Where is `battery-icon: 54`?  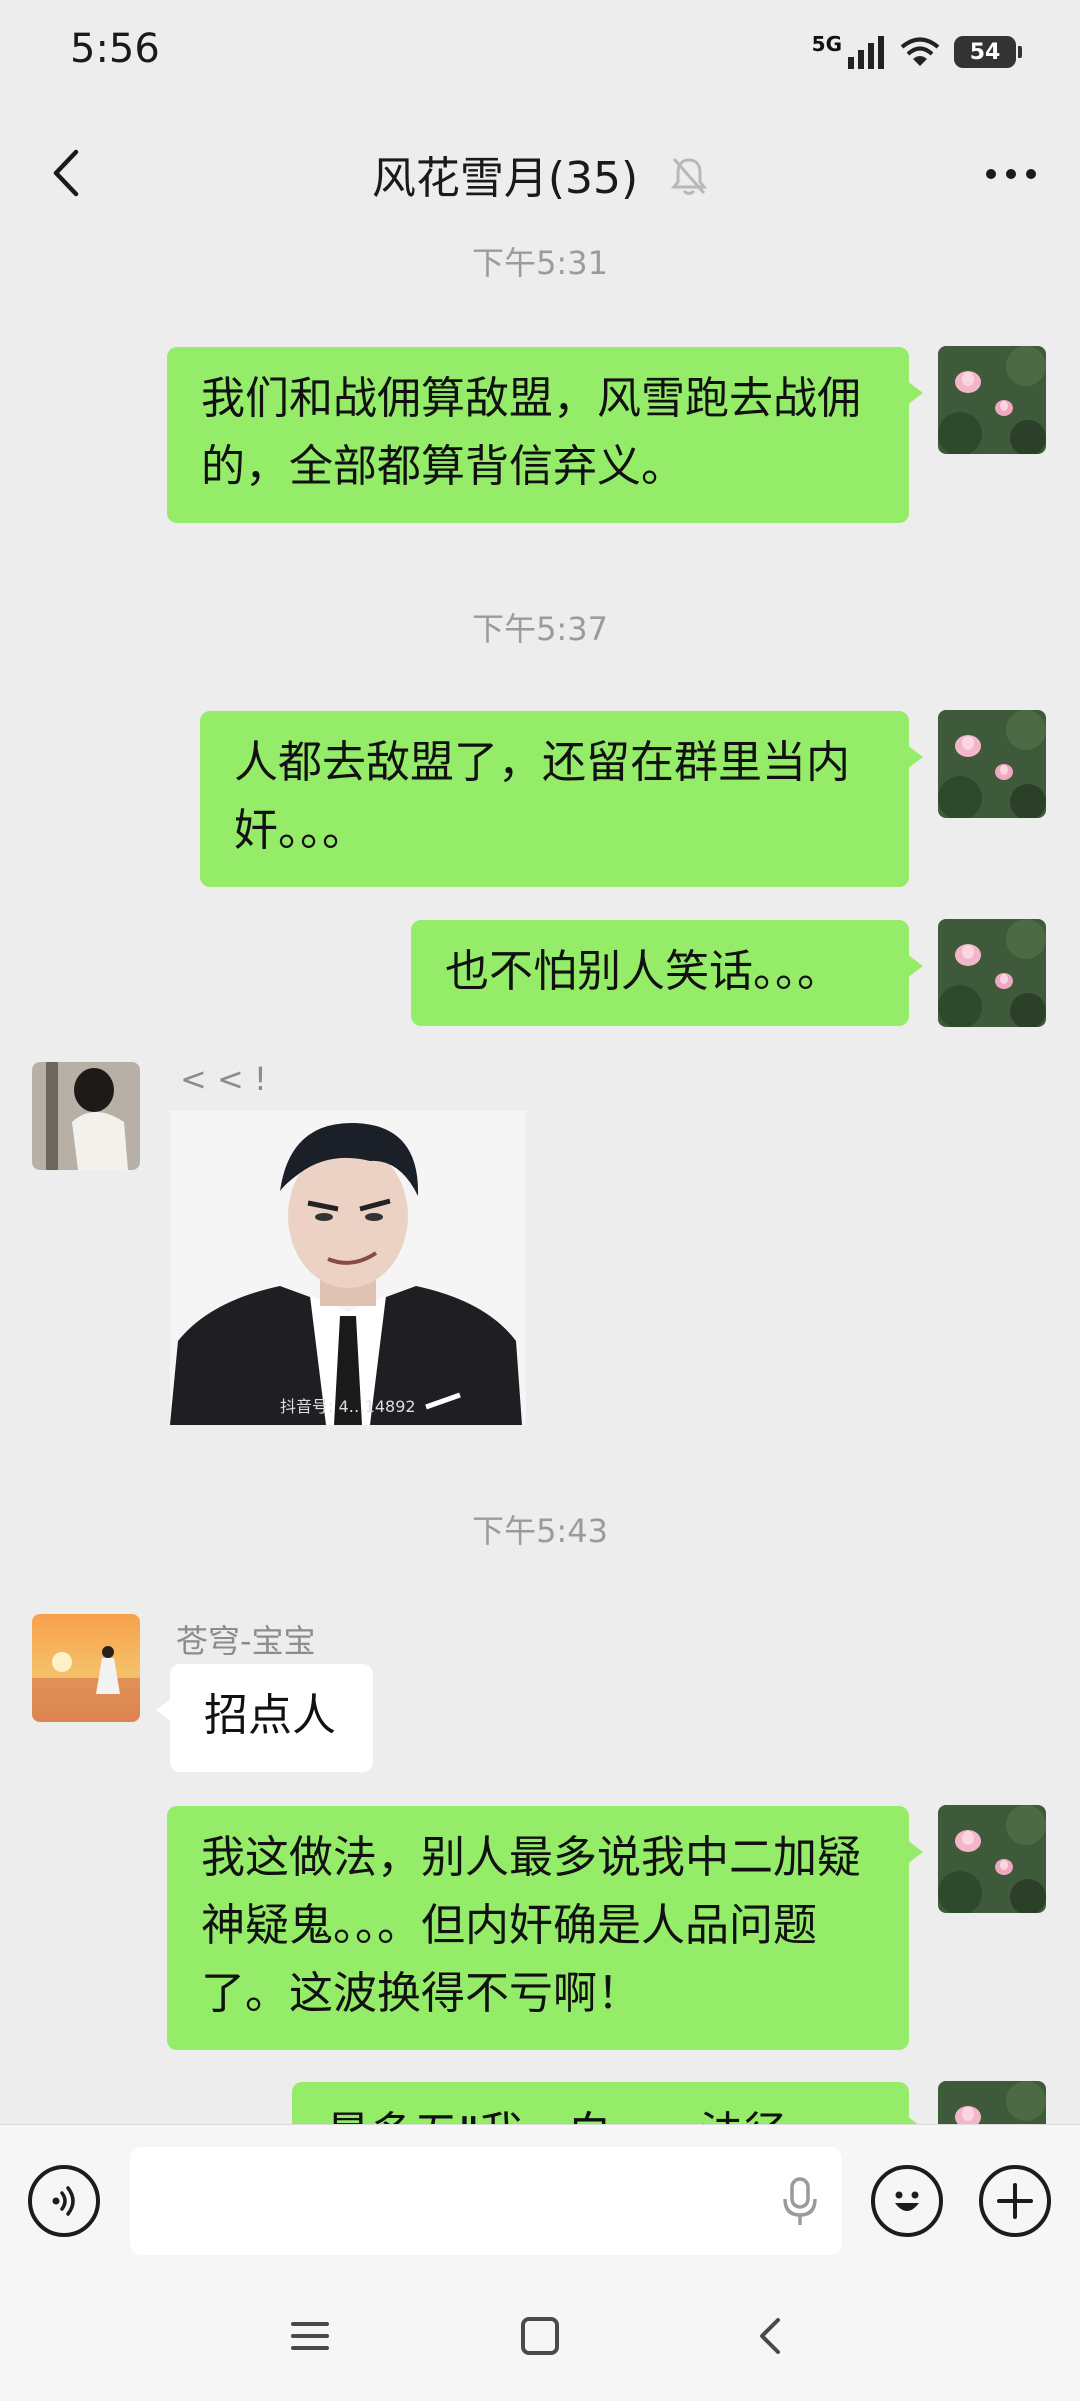
battery-icon: 54 is located at coordinates (988, 52).